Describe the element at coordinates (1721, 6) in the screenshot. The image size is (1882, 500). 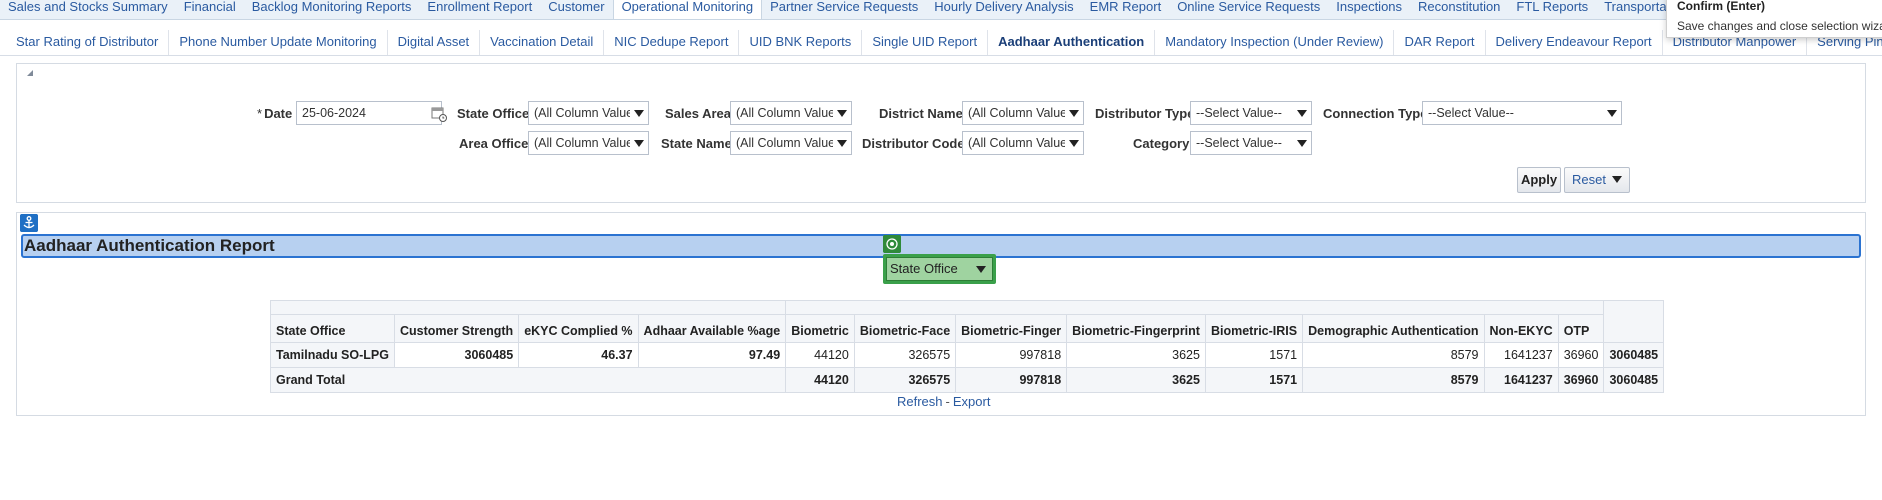
I see `tooltip-title: Confirm (Enter)` at that location.